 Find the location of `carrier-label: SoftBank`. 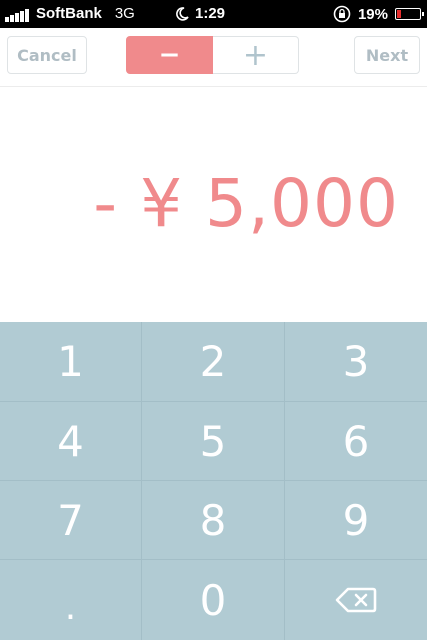

carrier-label: SoftBank is located at coordinates (69, 13).